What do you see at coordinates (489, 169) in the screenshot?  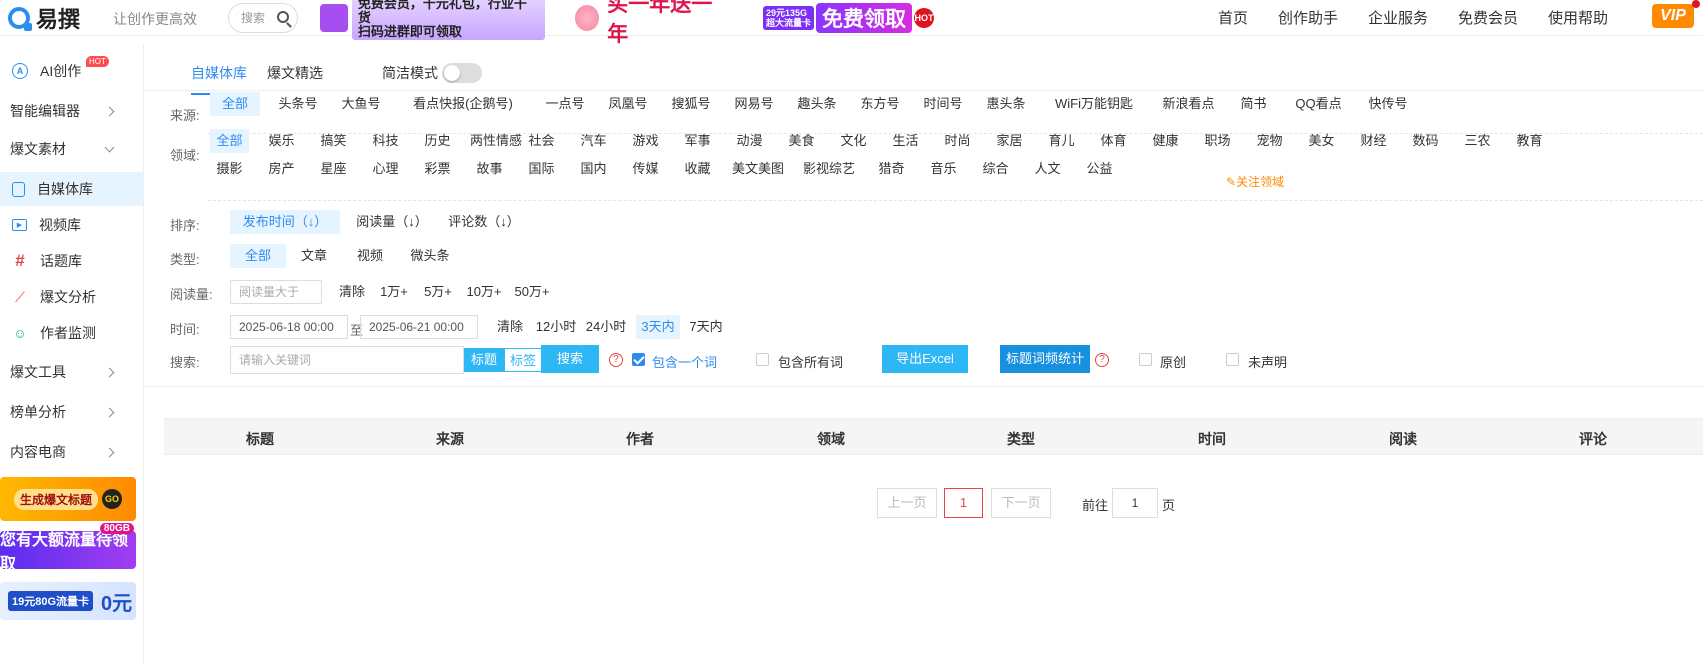 I see `domain-option-extra-5: 故事` at bounding box center [489, 169].